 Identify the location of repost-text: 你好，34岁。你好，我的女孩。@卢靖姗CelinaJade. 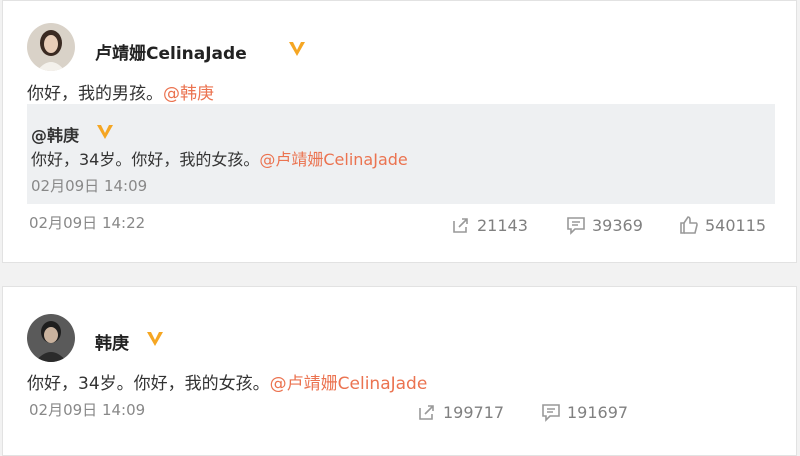
(219, 158).